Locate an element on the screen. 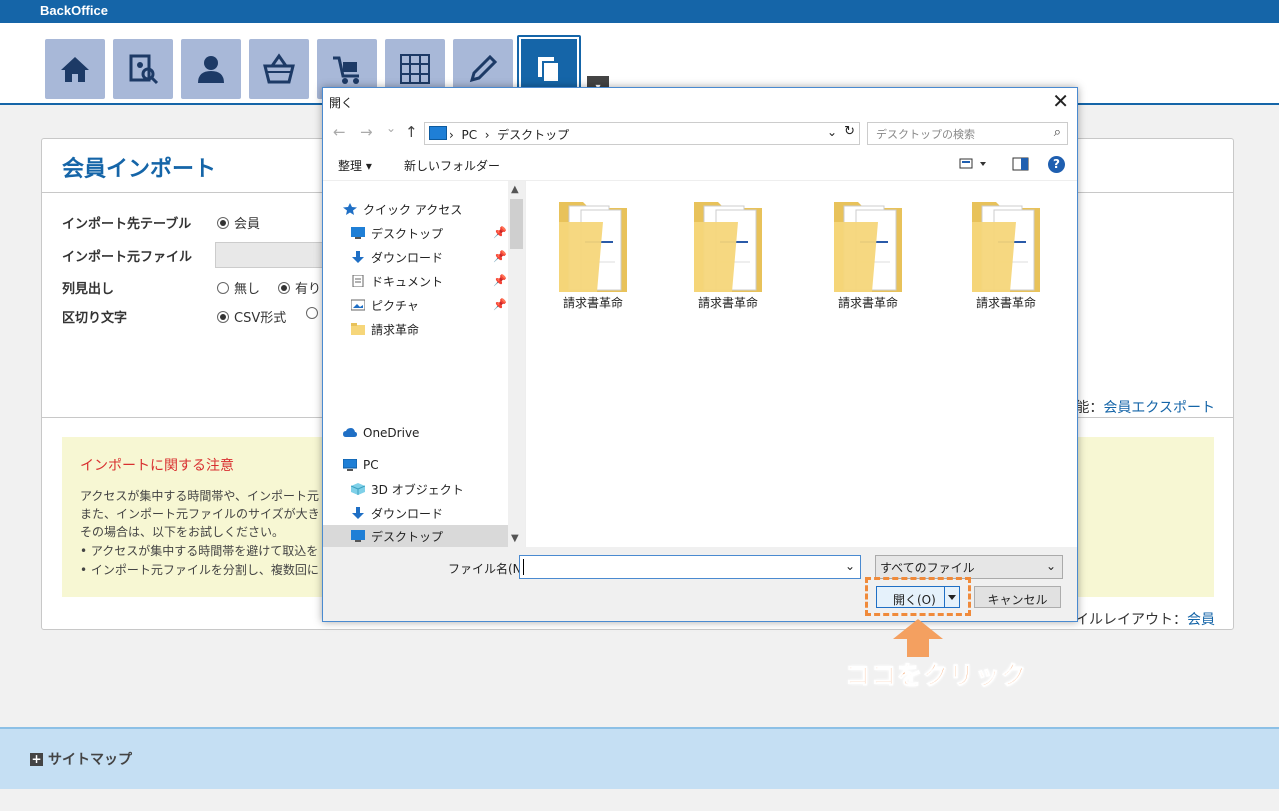  nav-label: ドキュメント is located at coordinates (407, 281).